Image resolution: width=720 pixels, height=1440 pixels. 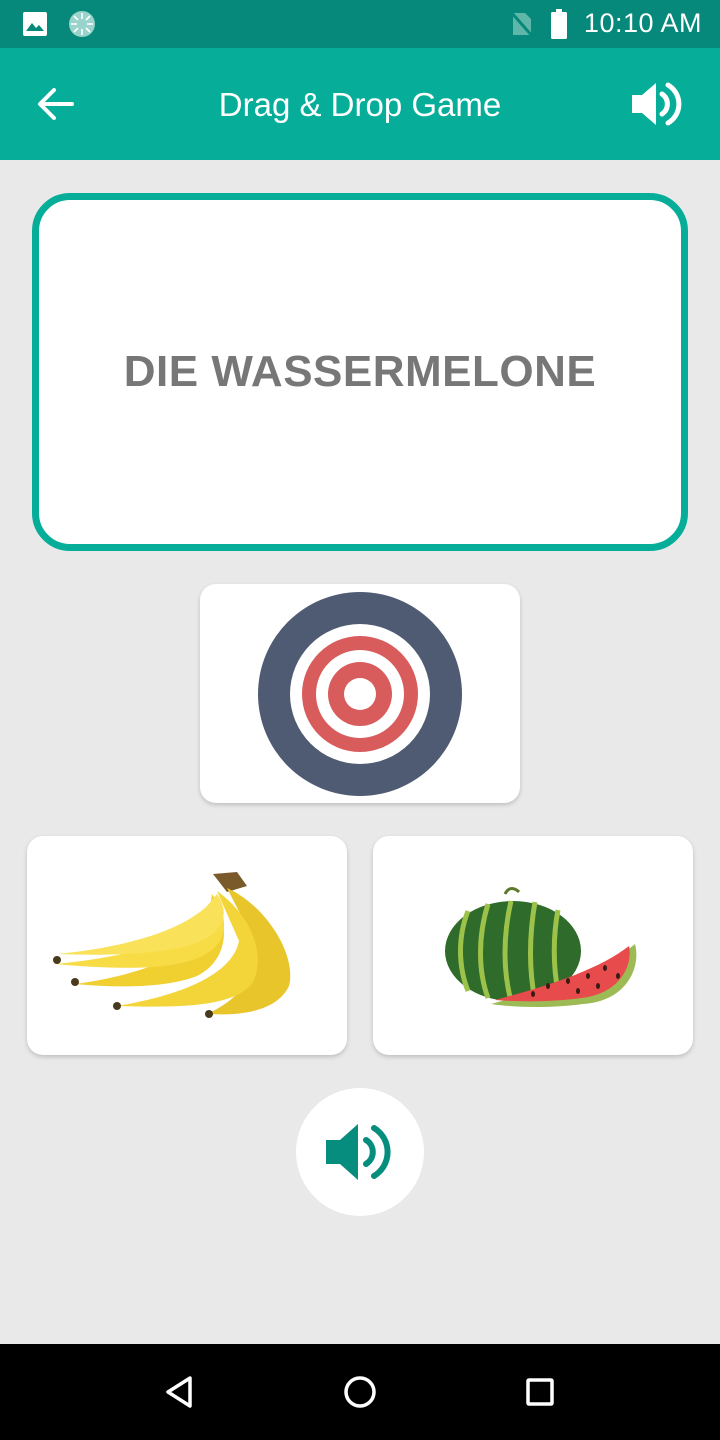 I want to click on option-banana-tile, so click(x=187, y=945).